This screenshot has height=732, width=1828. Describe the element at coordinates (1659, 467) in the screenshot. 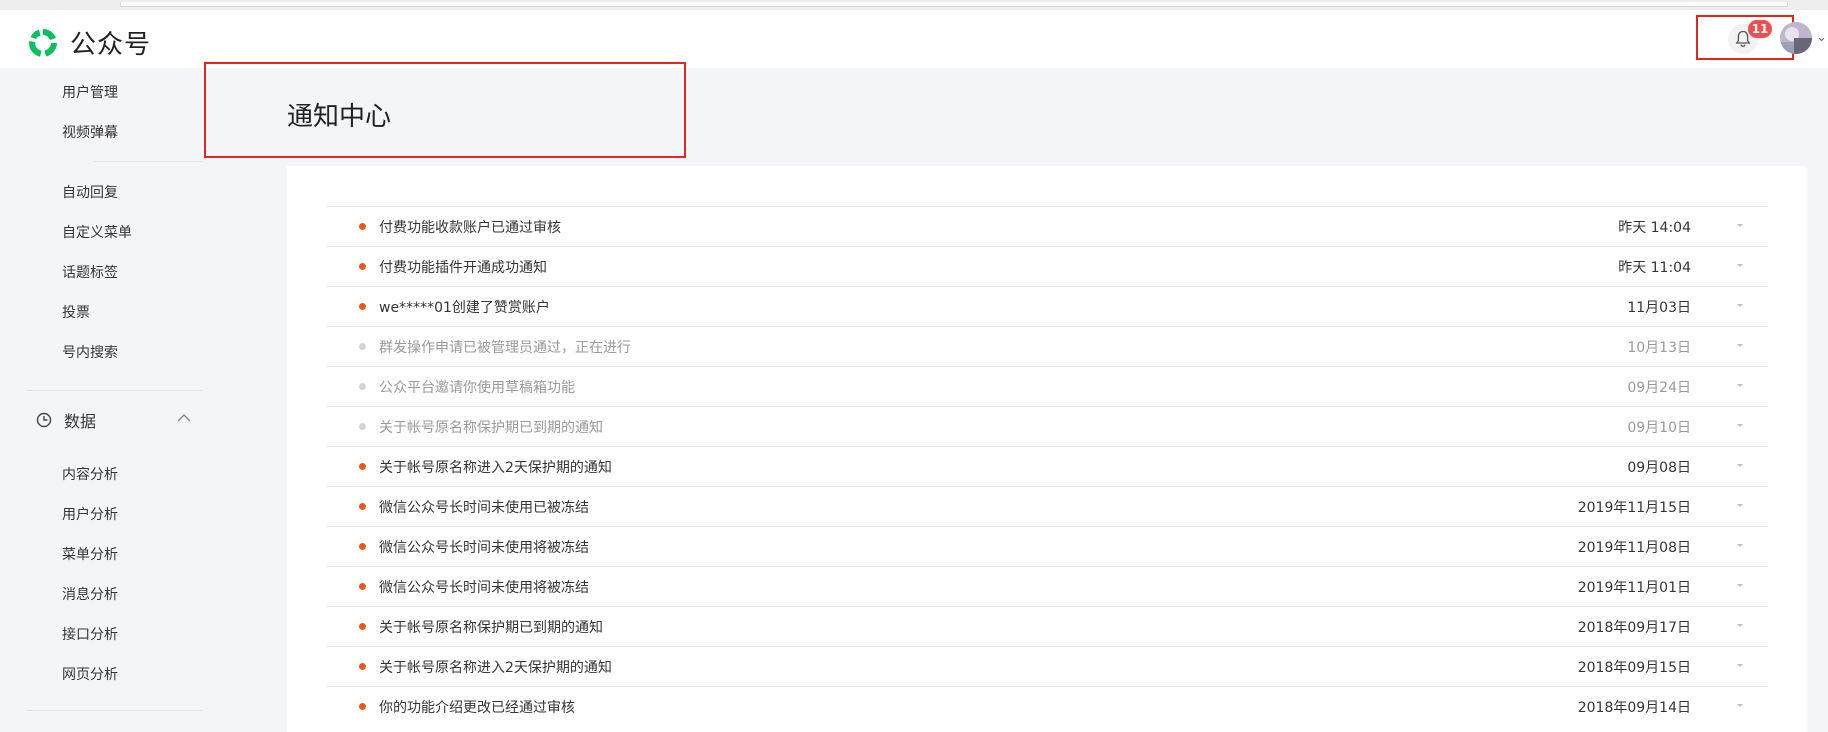

I see `notification-time: 09月08日` at that location.